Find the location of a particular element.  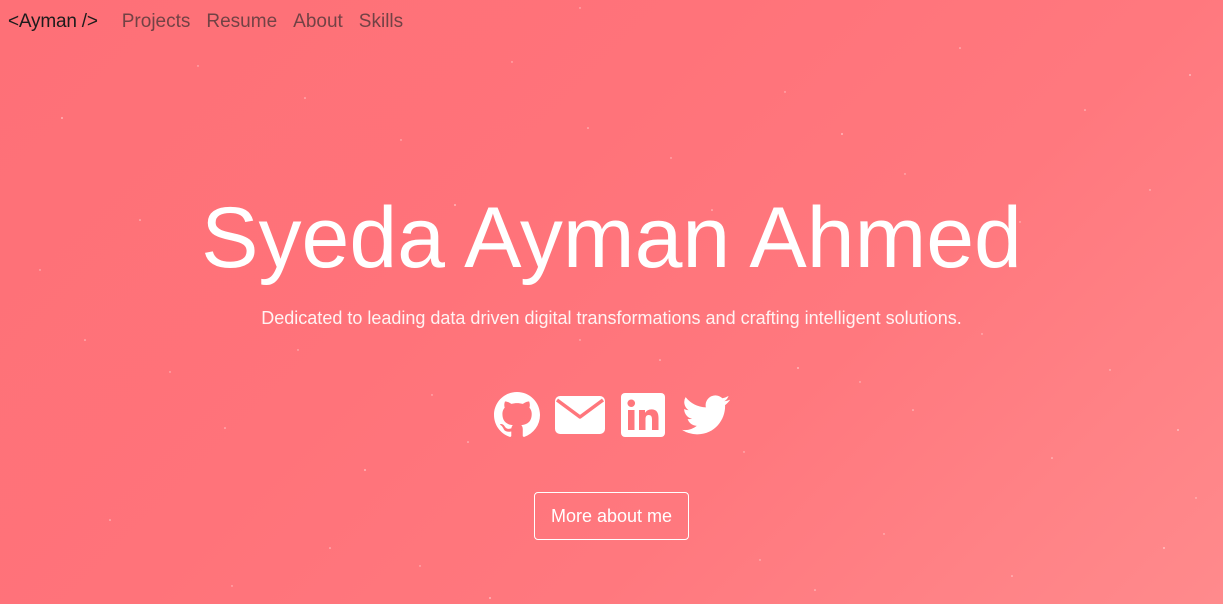

linkedin-link is located at coordinates (643, 415).